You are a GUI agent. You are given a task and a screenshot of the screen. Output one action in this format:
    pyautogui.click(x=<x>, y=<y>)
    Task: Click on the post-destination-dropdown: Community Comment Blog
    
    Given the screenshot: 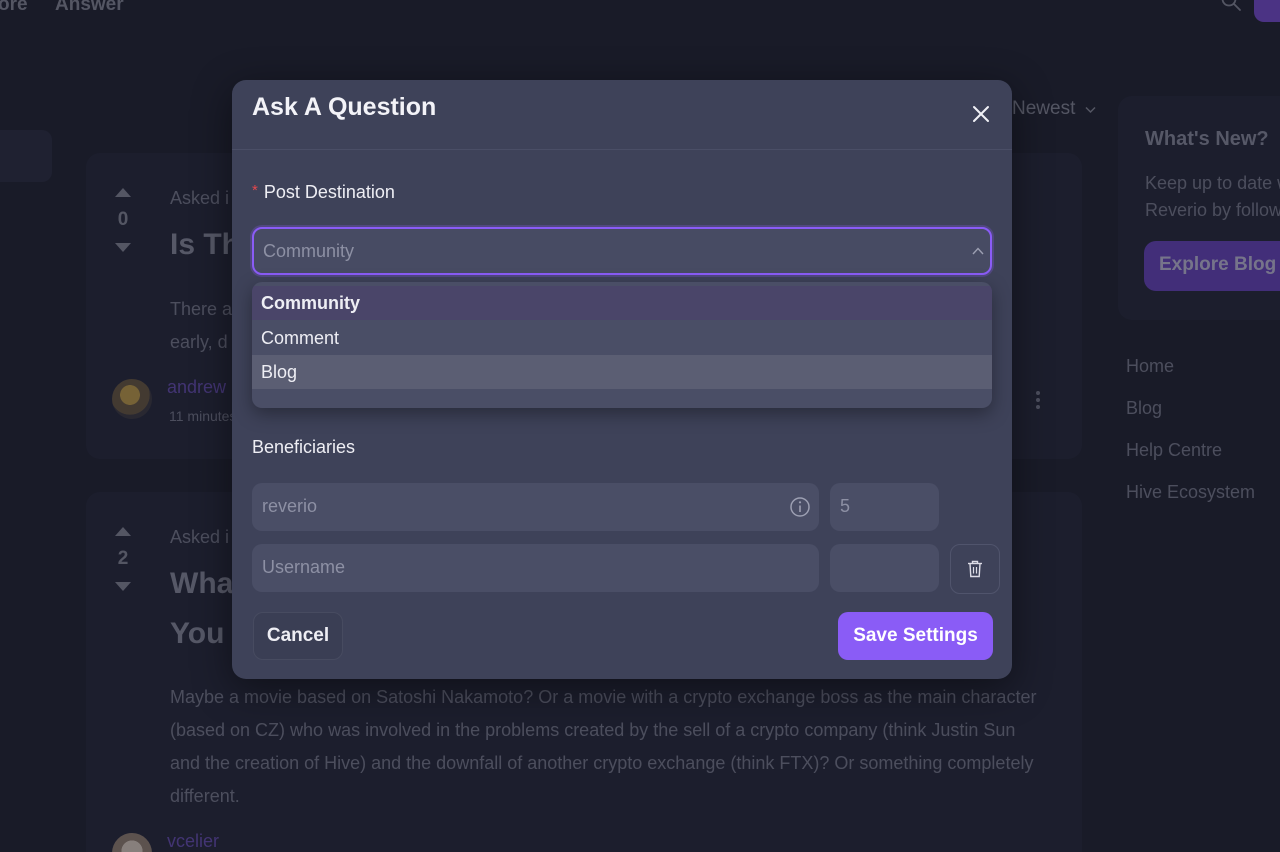 What is the action you would take?
    pyautogui.click(x=622, y=345)
    